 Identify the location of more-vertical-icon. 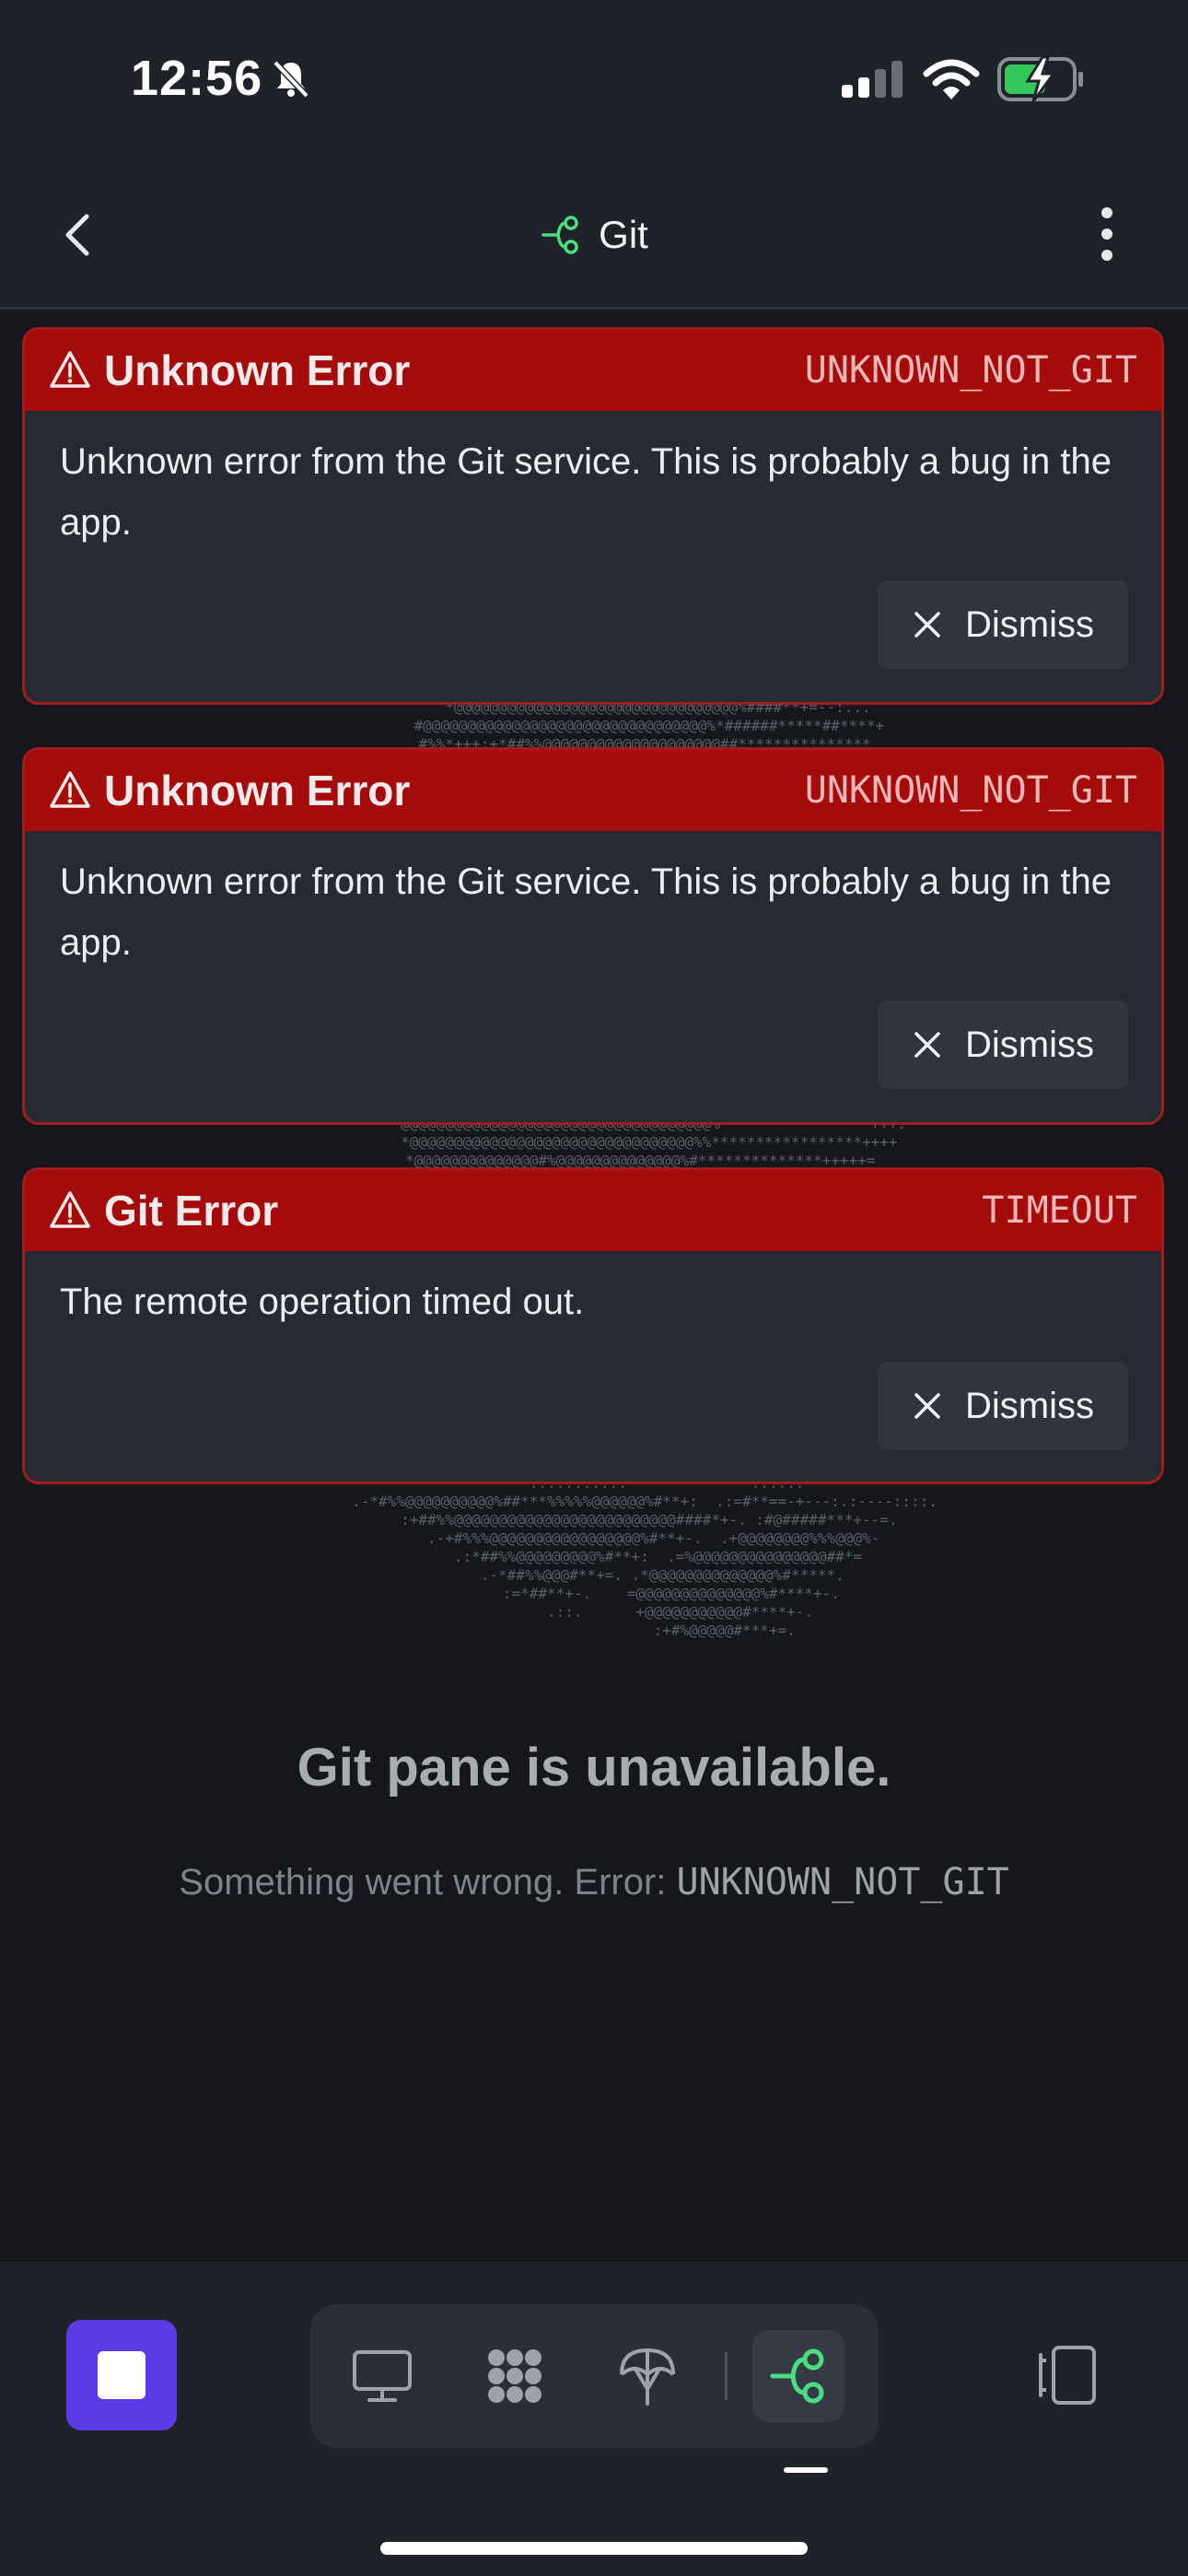
(1107, 234).